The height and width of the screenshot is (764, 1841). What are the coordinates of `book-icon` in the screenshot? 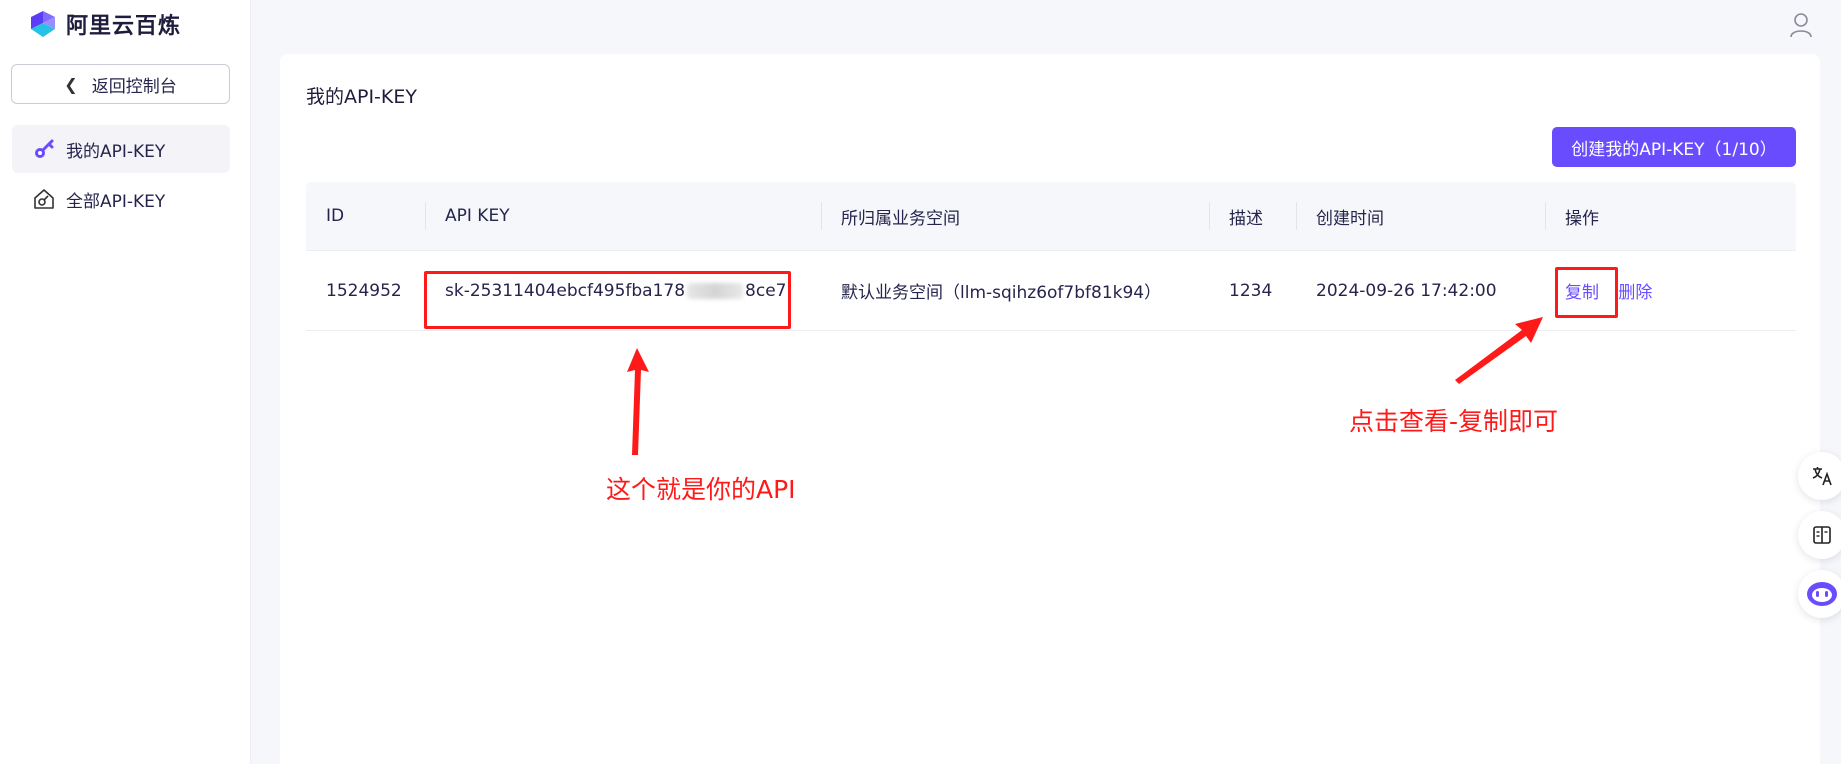 It's located at (1822, 535).